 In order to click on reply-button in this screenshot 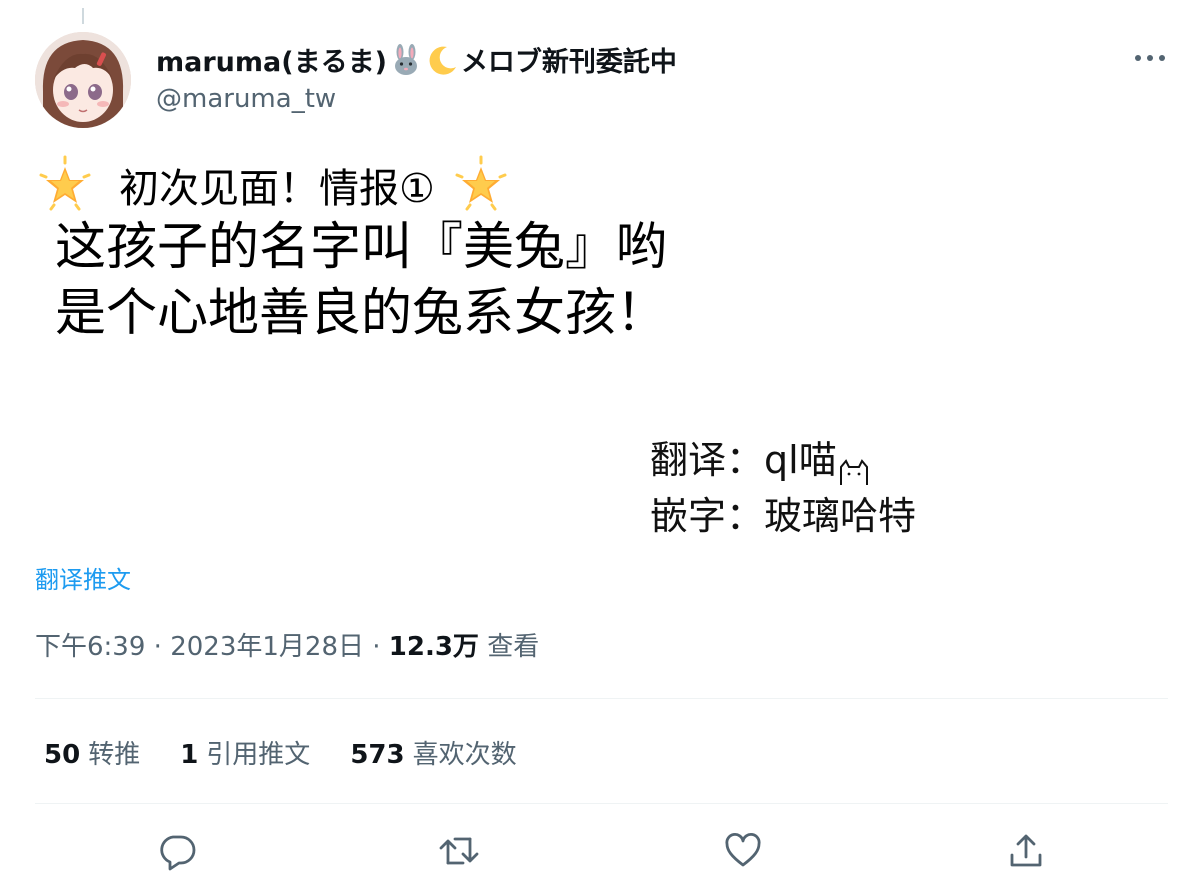, I will do `click(177, 853)`.